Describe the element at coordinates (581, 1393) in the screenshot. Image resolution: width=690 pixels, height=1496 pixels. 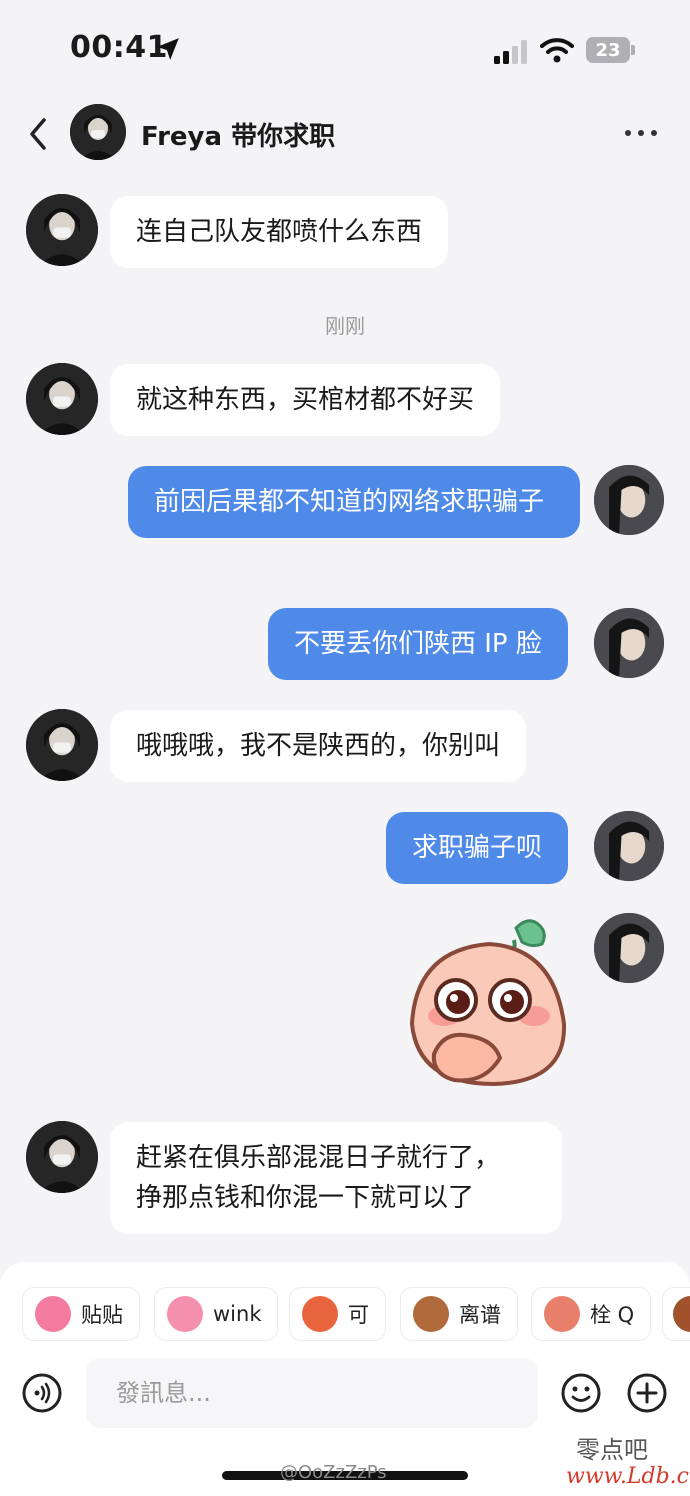
I see `emoji-icon` at that location.